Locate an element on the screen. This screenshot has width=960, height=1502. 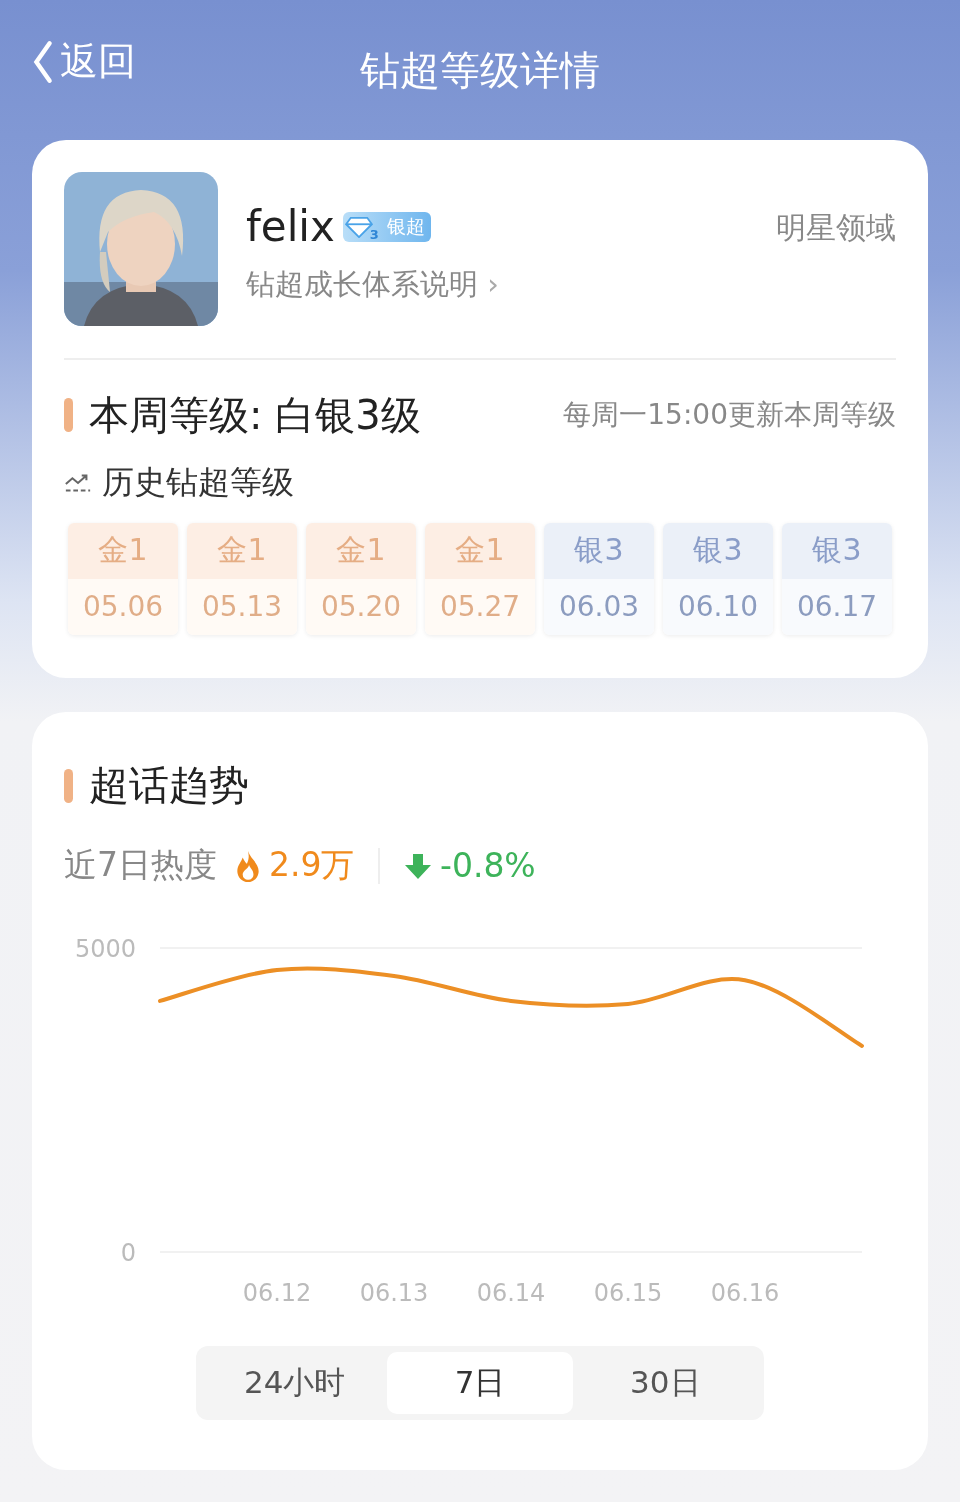
level-history-cell: 银3 06.10 is located at coordinates (718, 578).